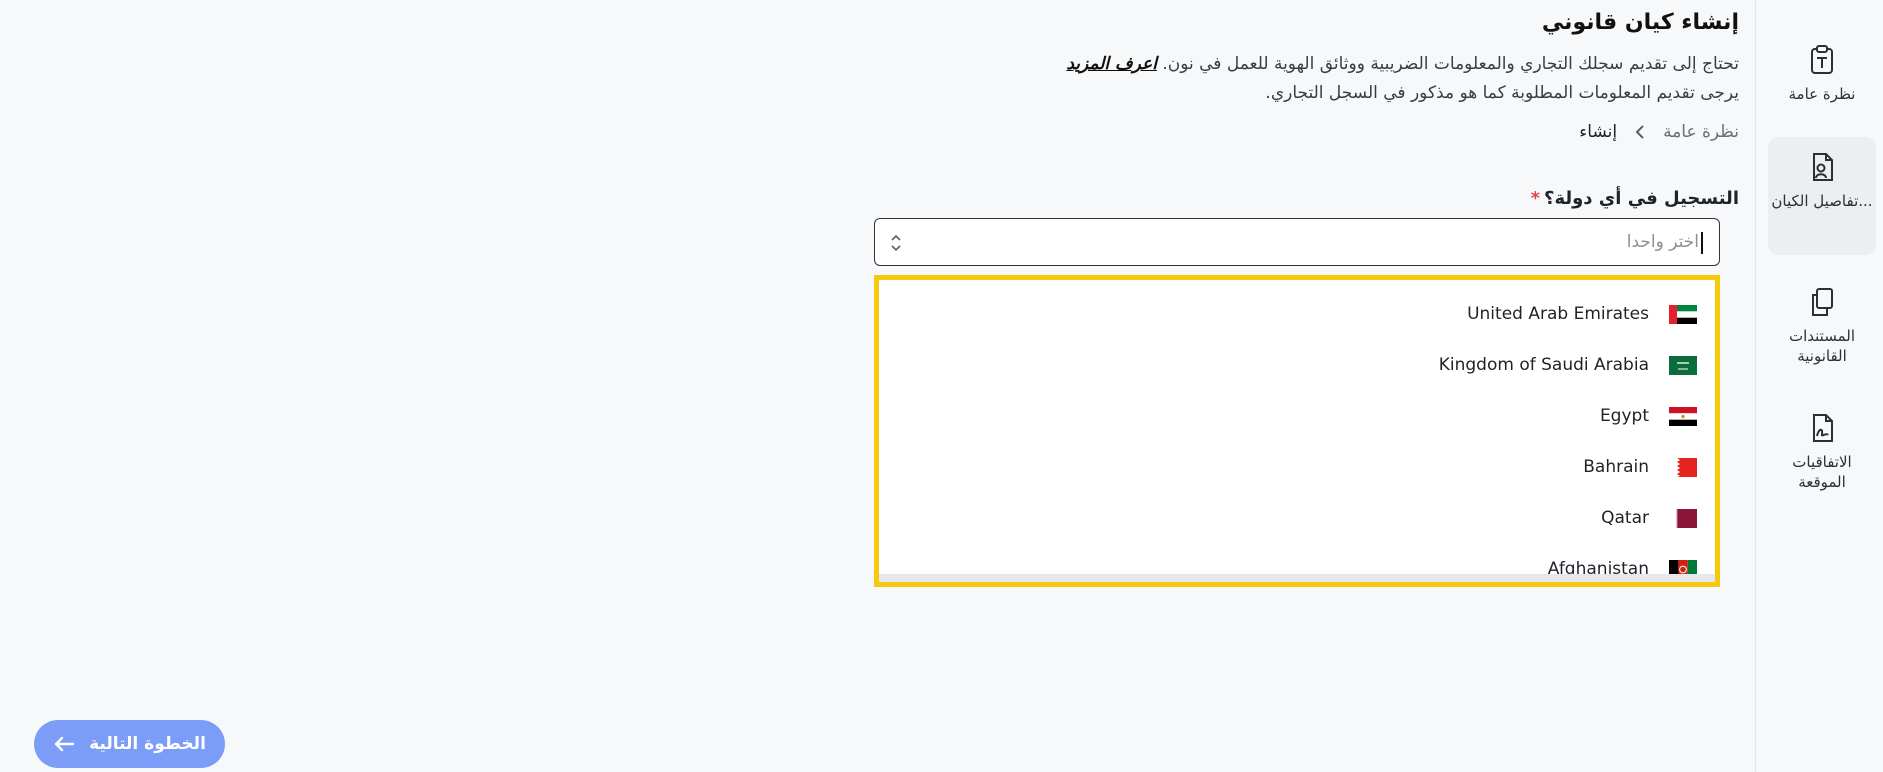  What do you see at coordinates (1543, 365) in the screenshot?
I see `option-label: Kingdom of Saudi Arabia` at bounding box center [1543, 365].